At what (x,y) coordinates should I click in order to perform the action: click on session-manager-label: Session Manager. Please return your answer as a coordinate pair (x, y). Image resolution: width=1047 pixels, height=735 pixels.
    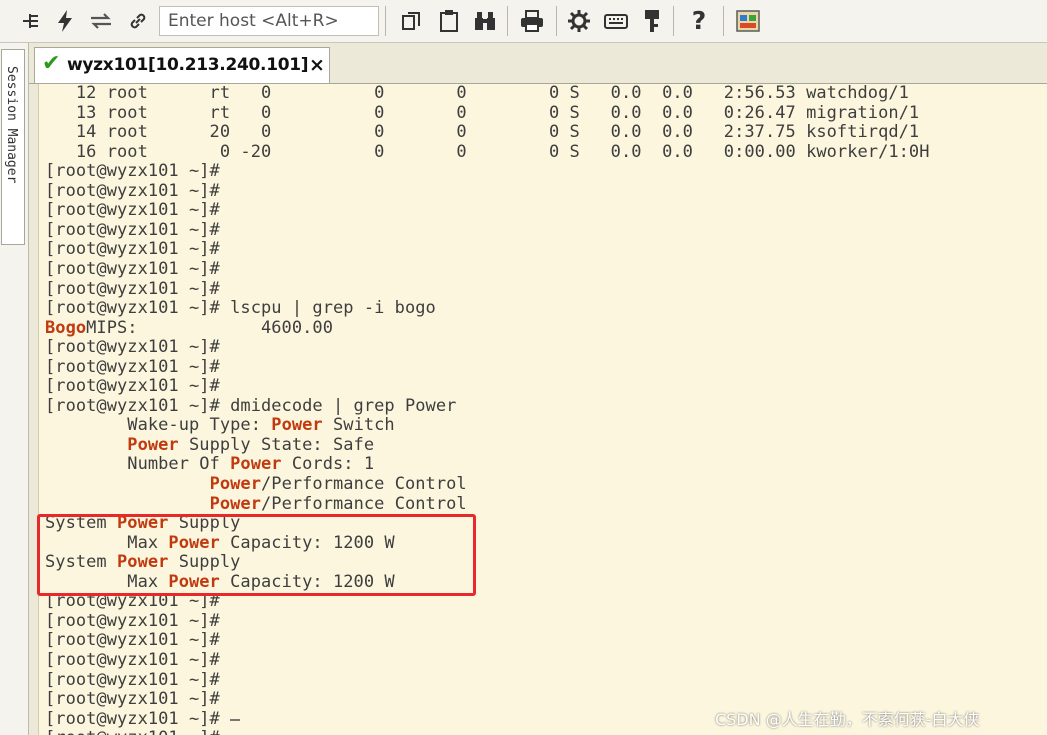
    Looking at the image, I should click on (11, 125).